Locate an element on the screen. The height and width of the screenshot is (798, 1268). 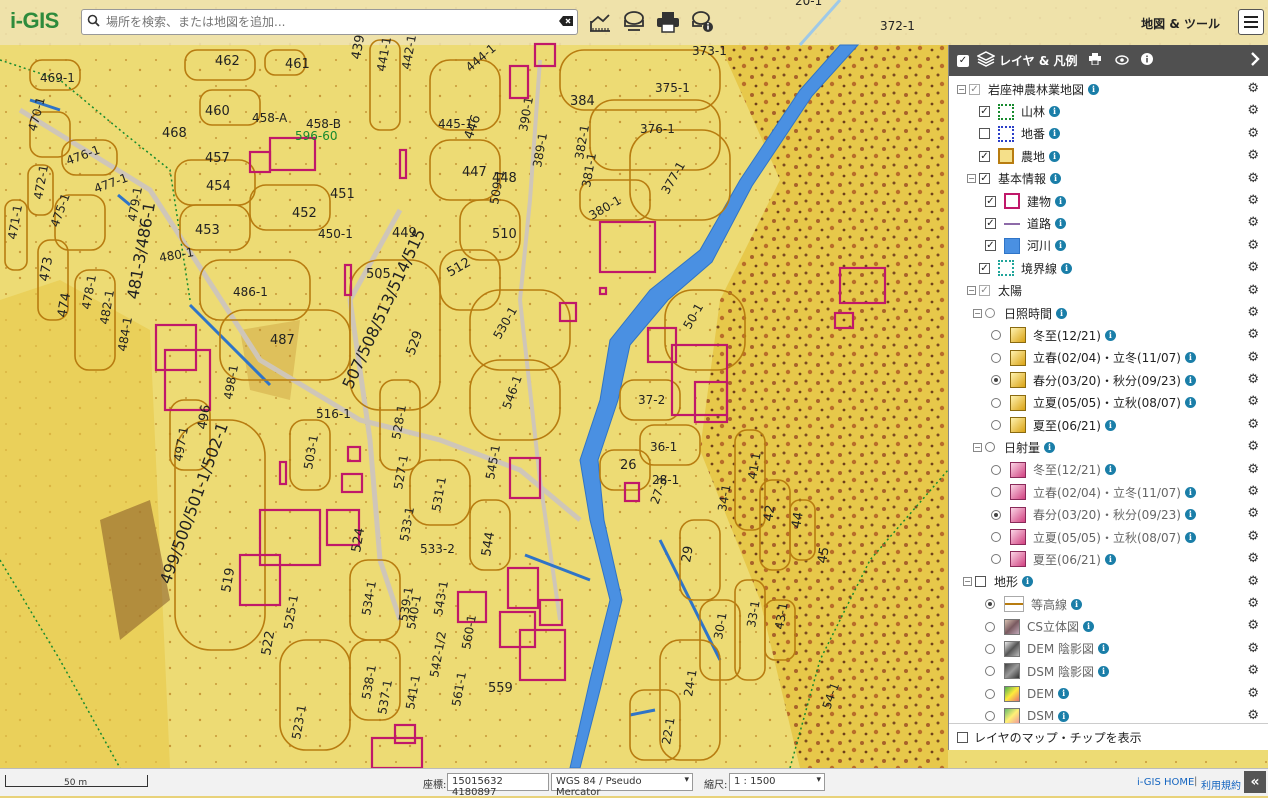
layer-sunshine-risshun: 立春(02/04)・立冬(11/07) i ⚙ is located at coordinates (1108, 358).